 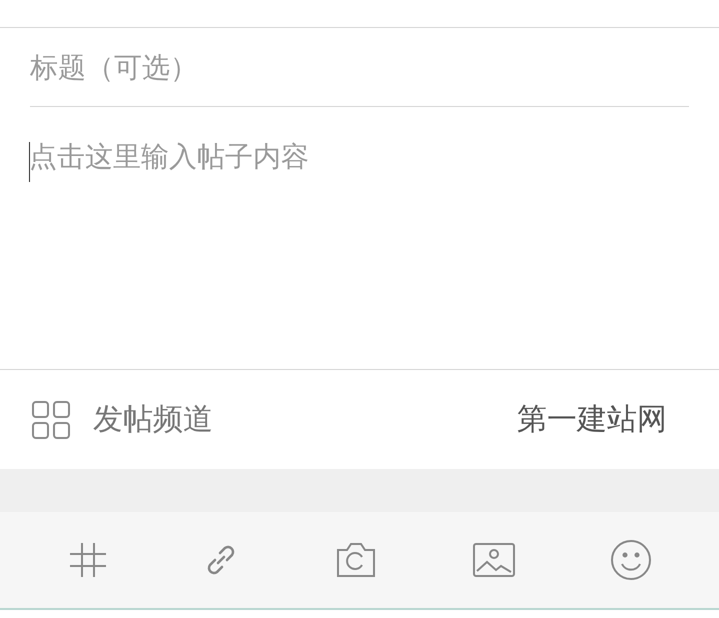 What do you see at coordinates (359, 67) in the screenshot?
I see `title-field: 标题（可选）` at bounding box center [359, 67].